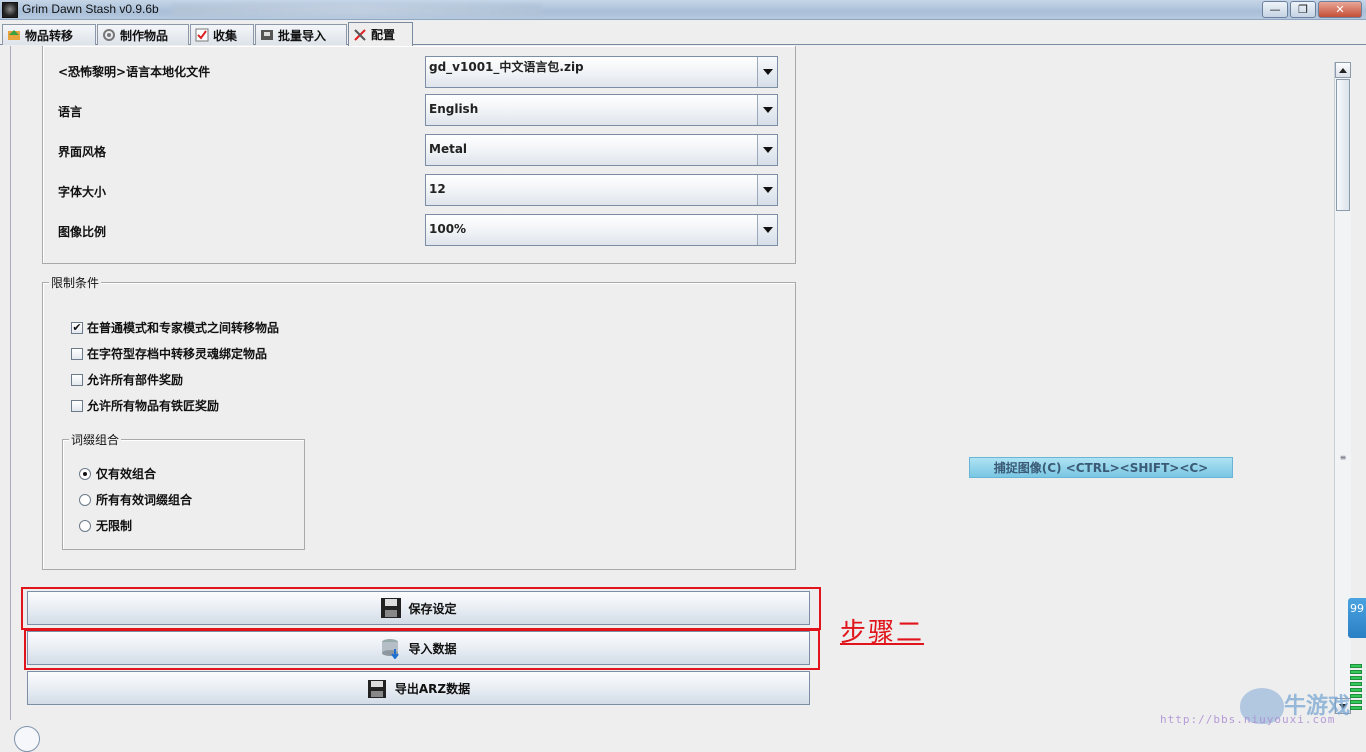 This screenshot has height=752, width=1366. I want to click on button-label: 导出ARZ数据, so click(432, 688).